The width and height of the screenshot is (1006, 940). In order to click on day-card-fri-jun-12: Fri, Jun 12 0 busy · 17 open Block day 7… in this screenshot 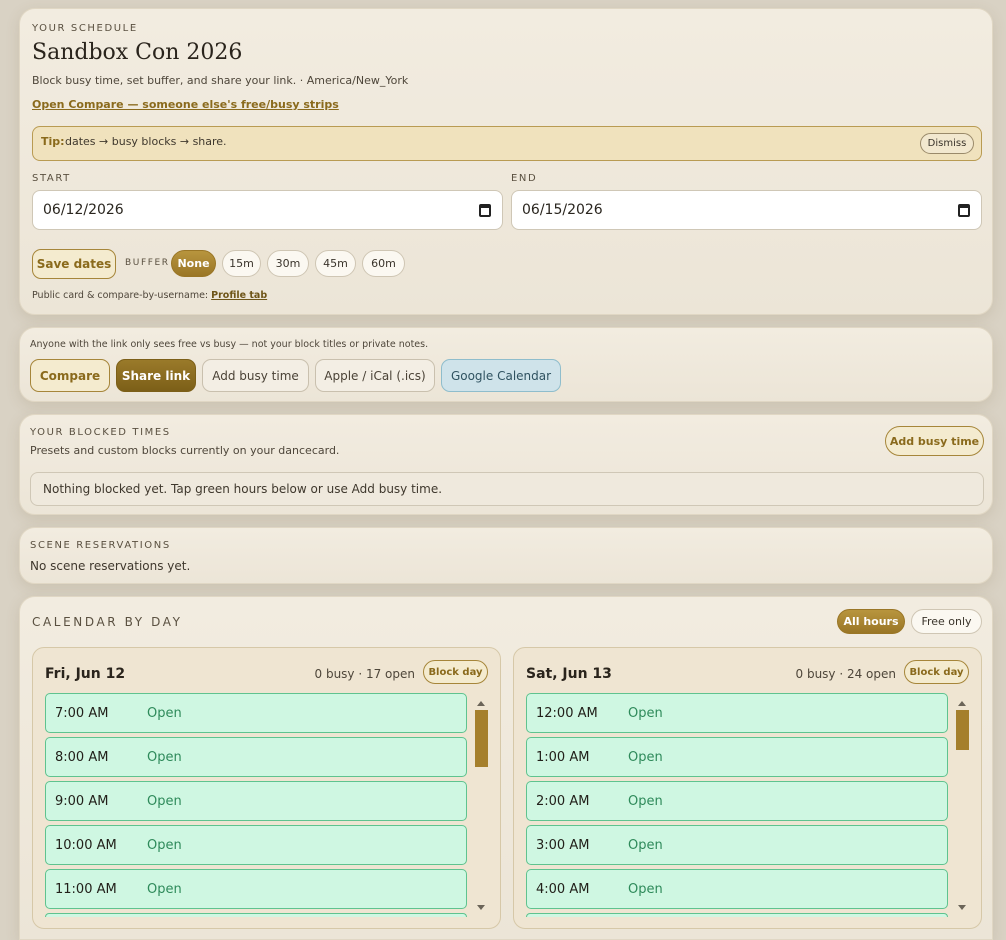, I will do `click(266, 788)`.